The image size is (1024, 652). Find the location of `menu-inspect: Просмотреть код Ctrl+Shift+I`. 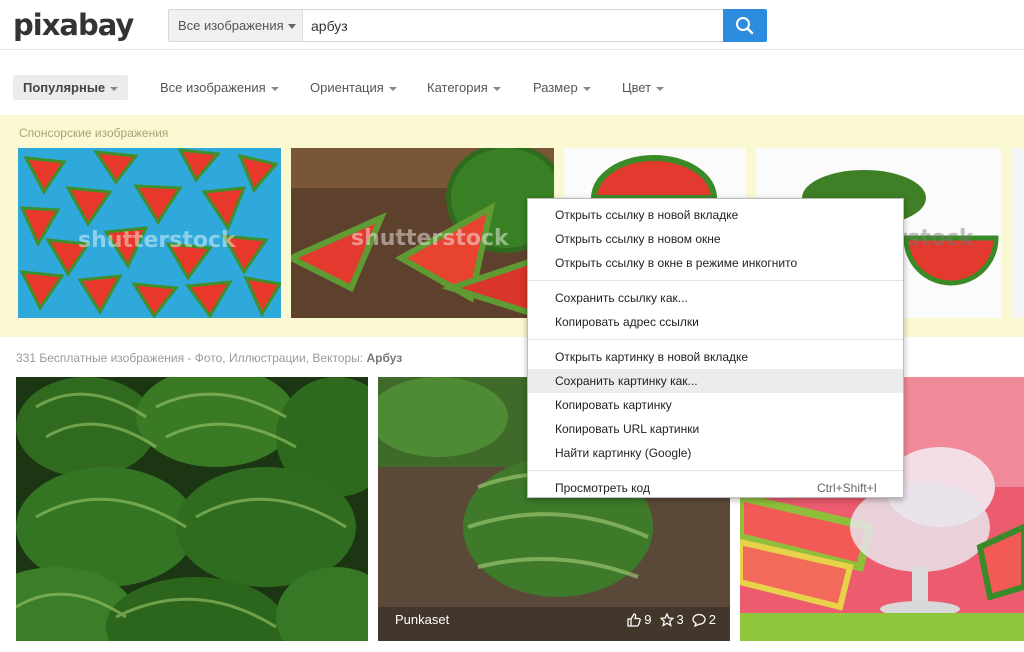

menu-inspect: Просмотреть код Ctrl+Shift+I is located at coordinates (715, 488).